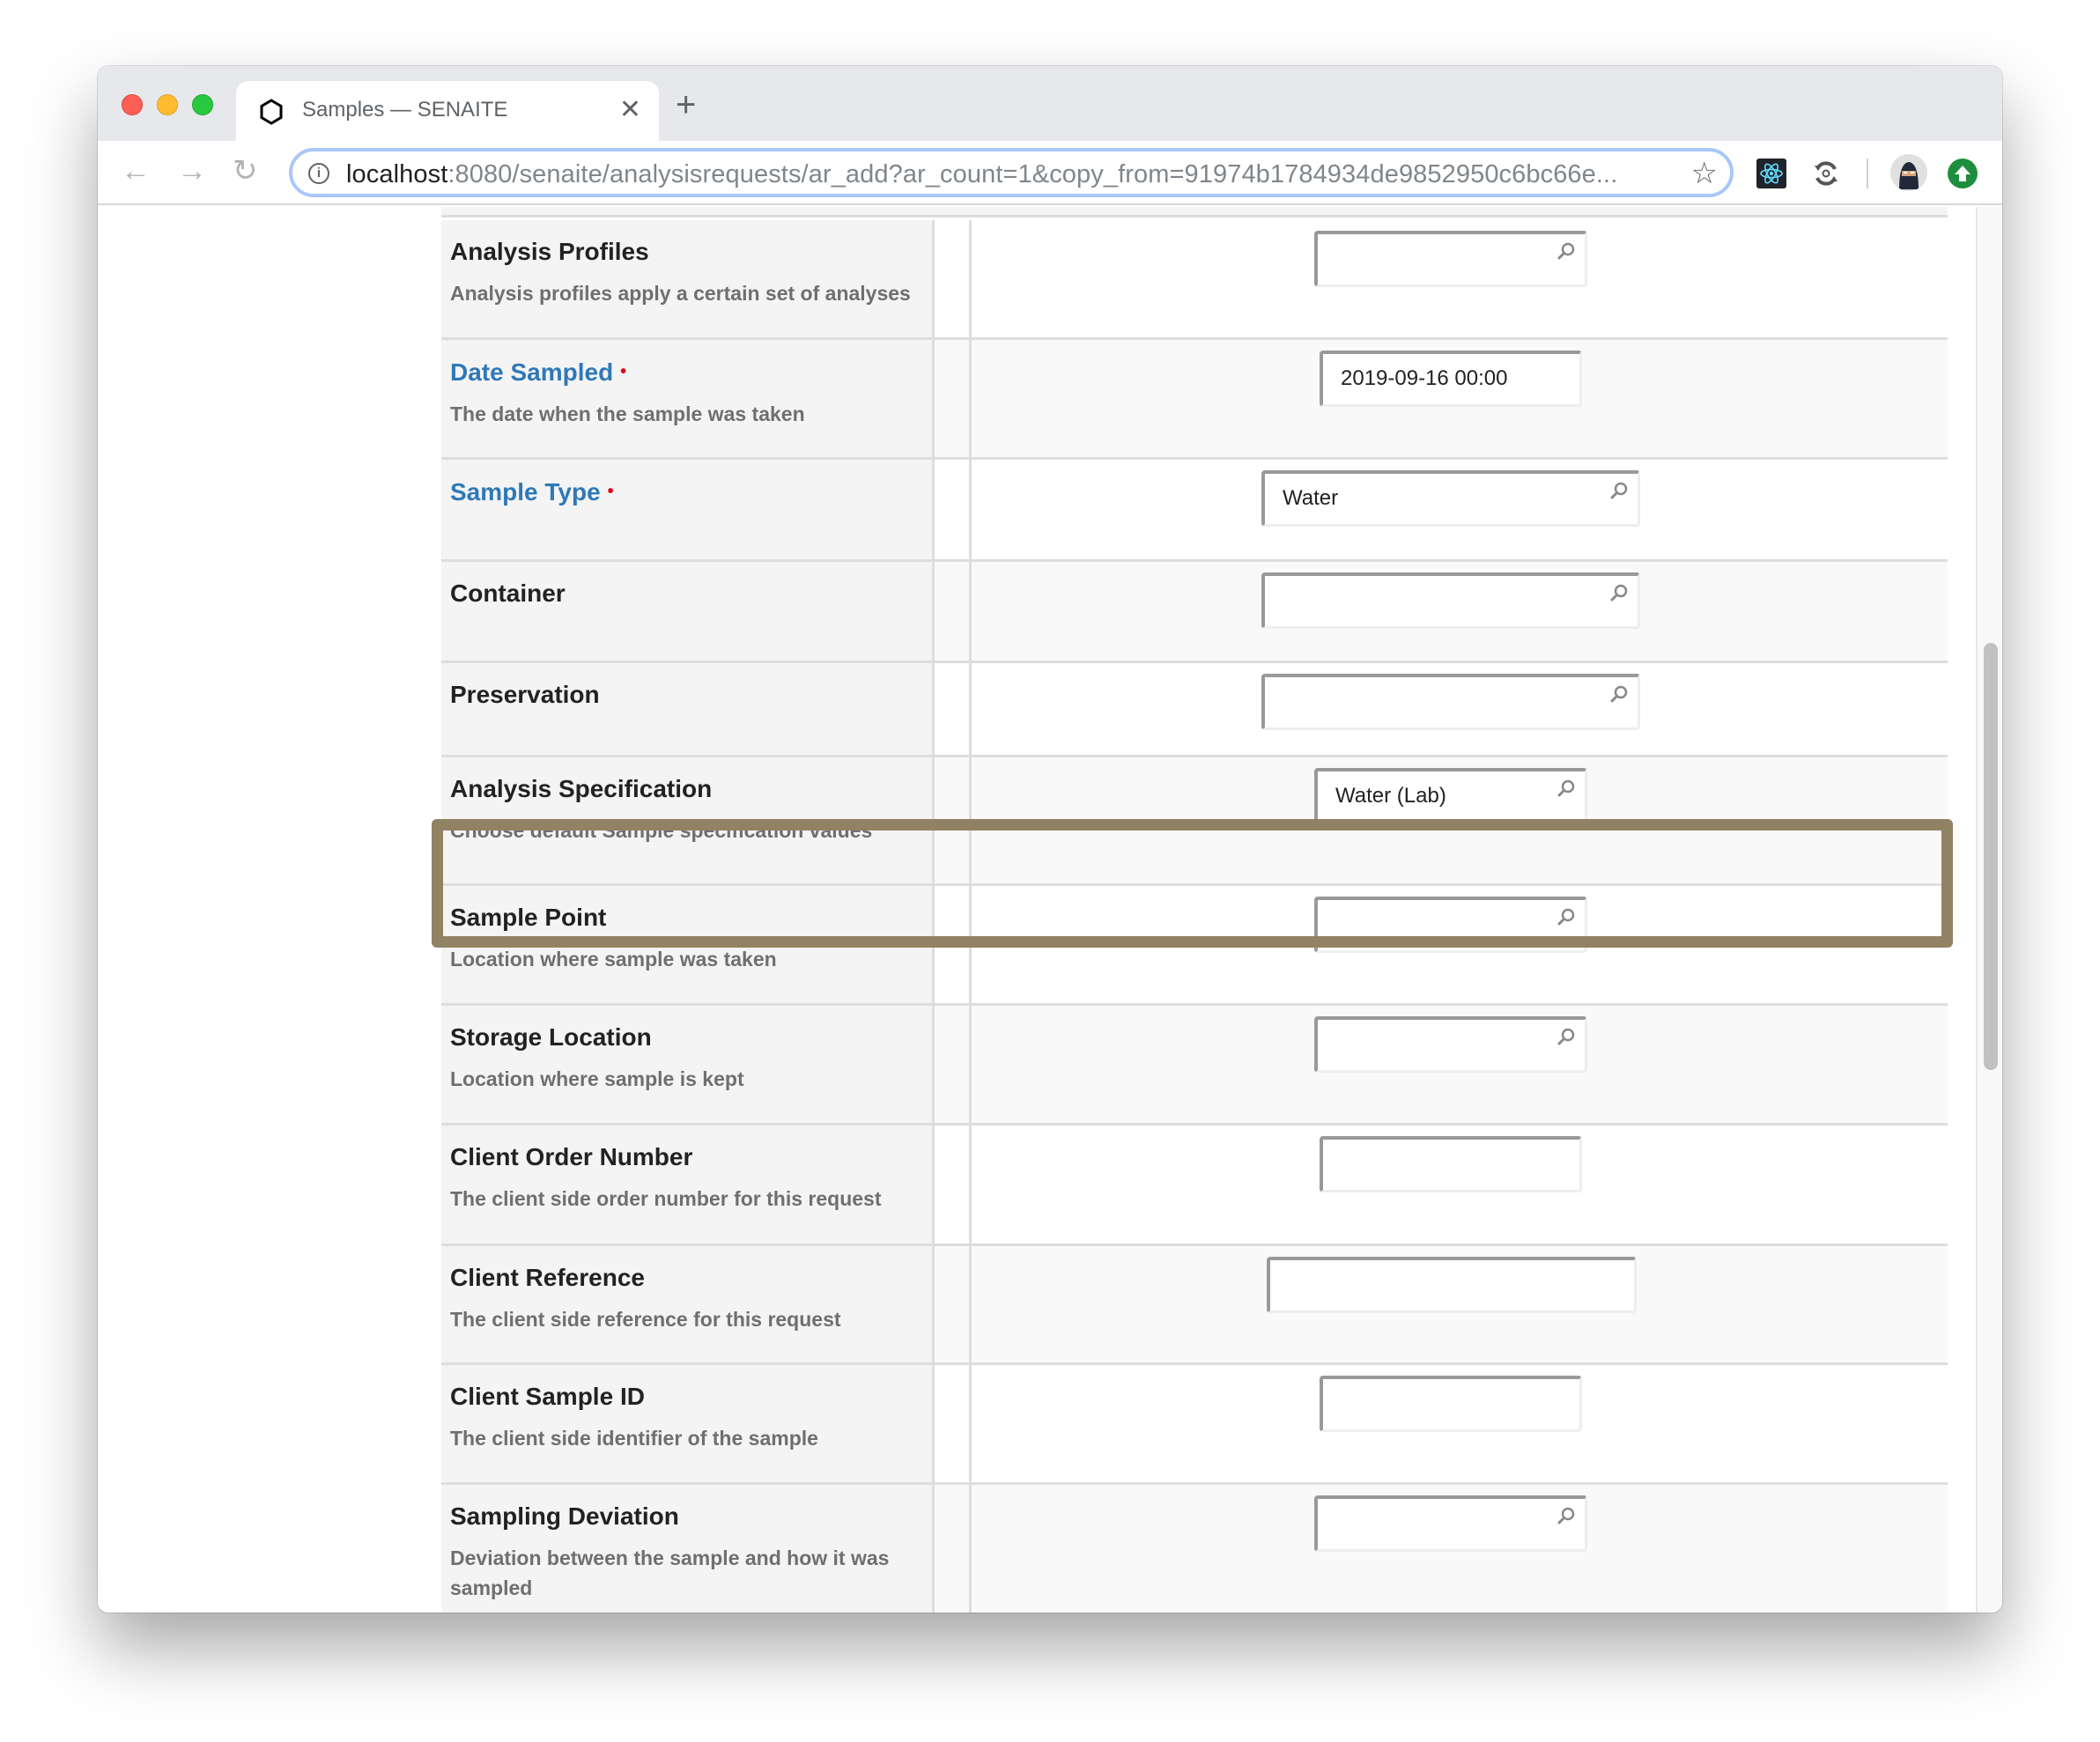  What do you see at coordinates (564, 1516) in the screenshot?
I see `field-title-text: Sampling Deviation` at bounding box center [564, 1516].